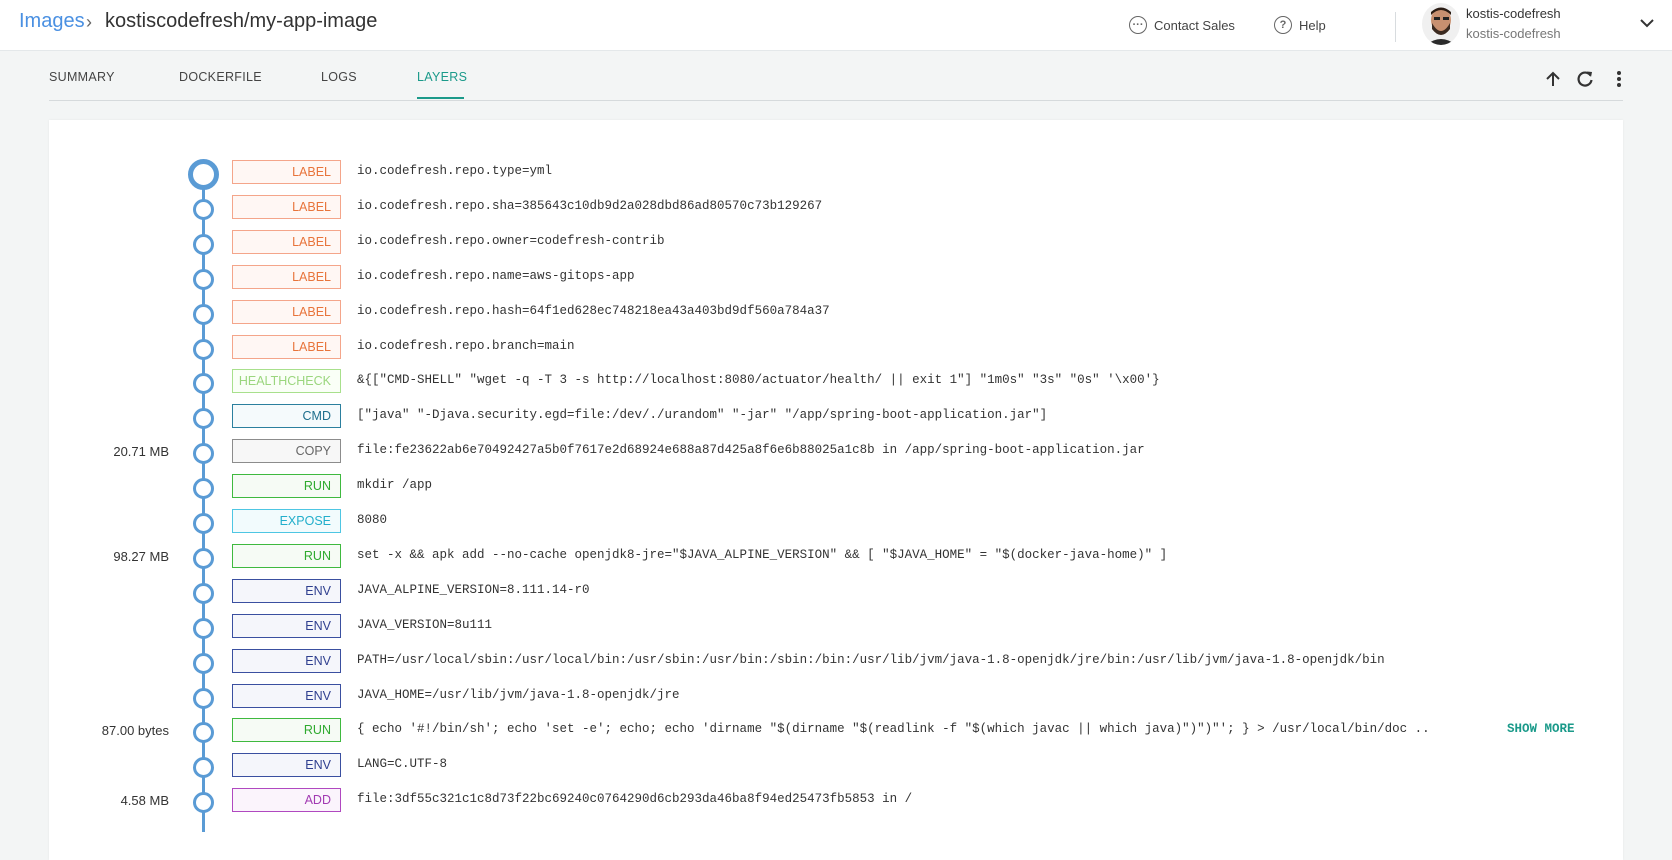 This screenshot has height=860, width=1672. What do you see at coordinates (1513, 13) in the screenshot?
I see `user-name: kostis-codefresh` at bounding box center [1513, 13].